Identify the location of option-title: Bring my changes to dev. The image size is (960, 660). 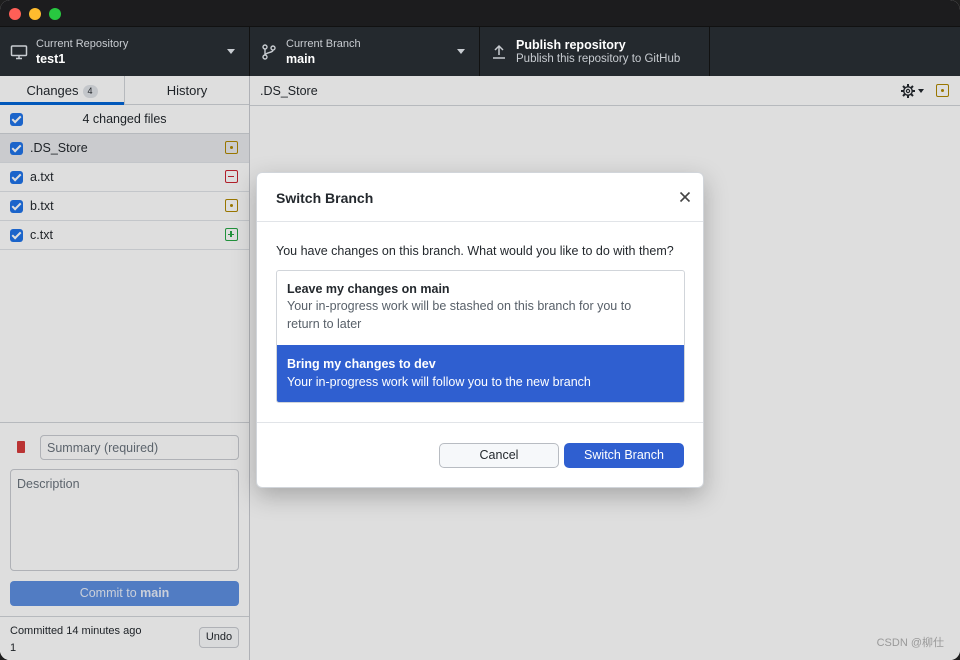
(361, 364).